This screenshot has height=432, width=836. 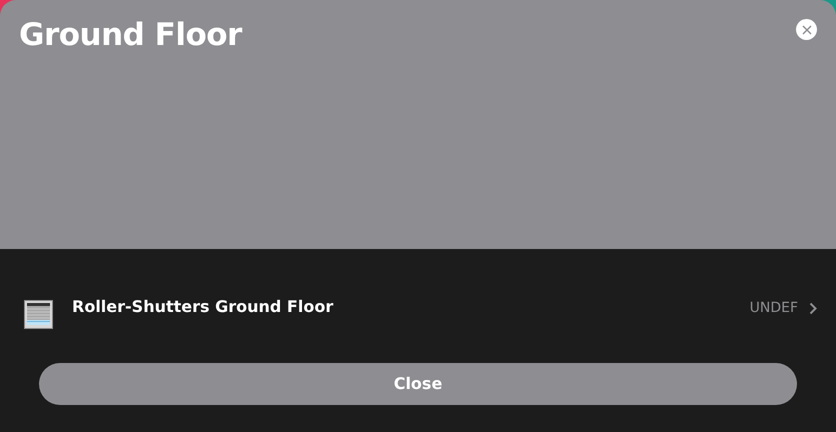 What do you see at coordinates (774, 308) in the screenshot?
I see `item-state: UNDEF` at bounding box center [774, 308].